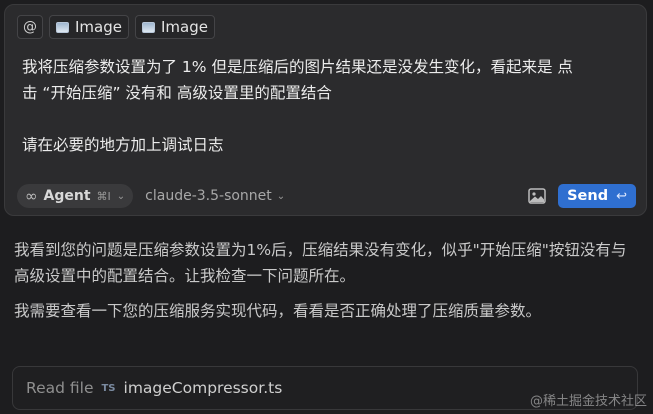 This screenshot has height=414, width=653. What do you see at coordinates (621, 196) in the screenshot?
I see `enter-icon: ↩` at bounding box center [621, 196].